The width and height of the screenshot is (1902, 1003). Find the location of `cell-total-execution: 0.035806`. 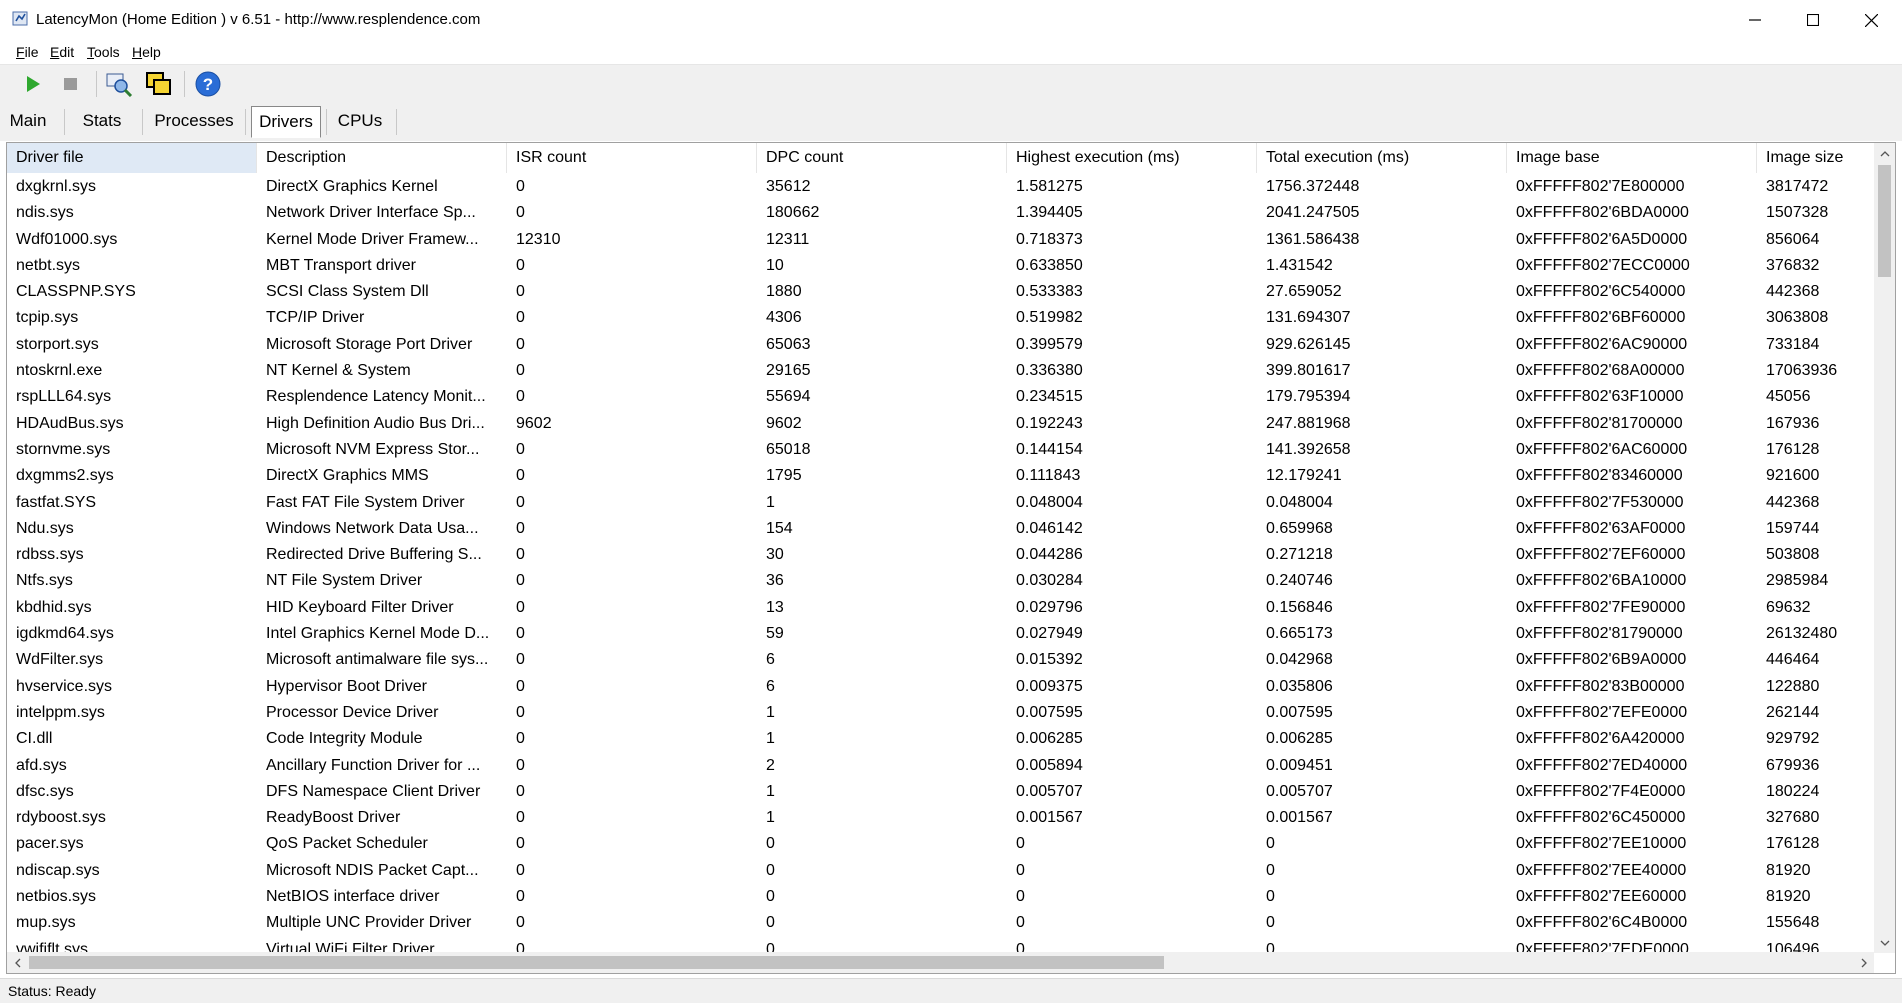

cell-total-execution: 0.035806 is located at coordinates (1299, 686).